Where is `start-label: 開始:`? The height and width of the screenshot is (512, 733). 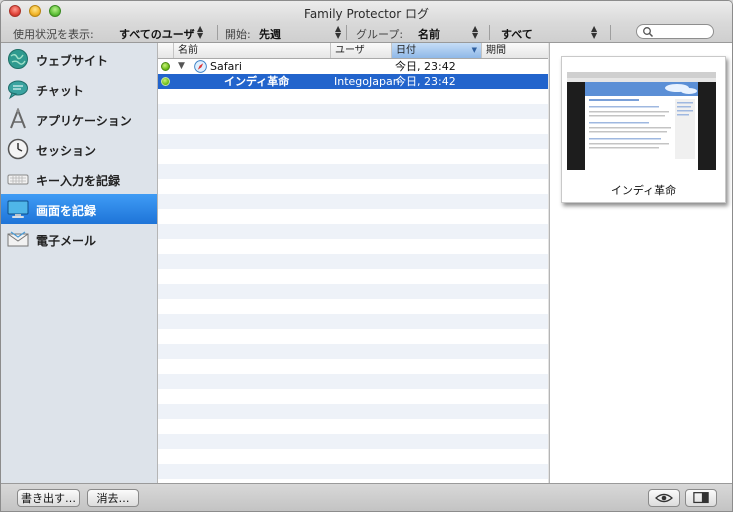 start-label: 開始: is located at coordinates (238, 34).